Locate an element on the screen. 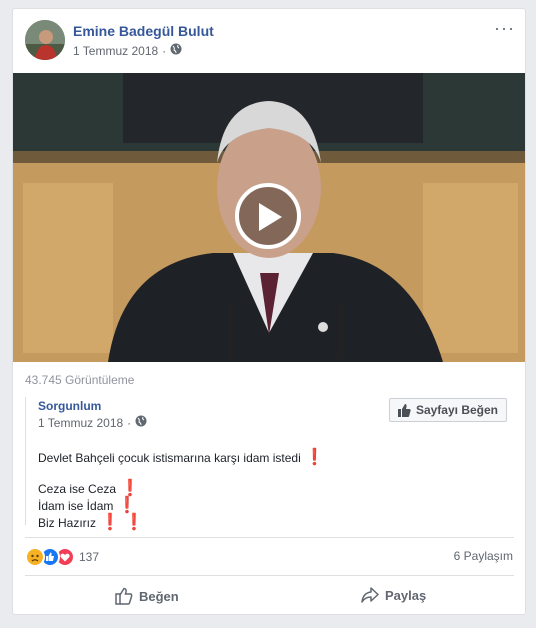  like-page-label: Sayfayı Beğen is located at coordinates (456, 410).